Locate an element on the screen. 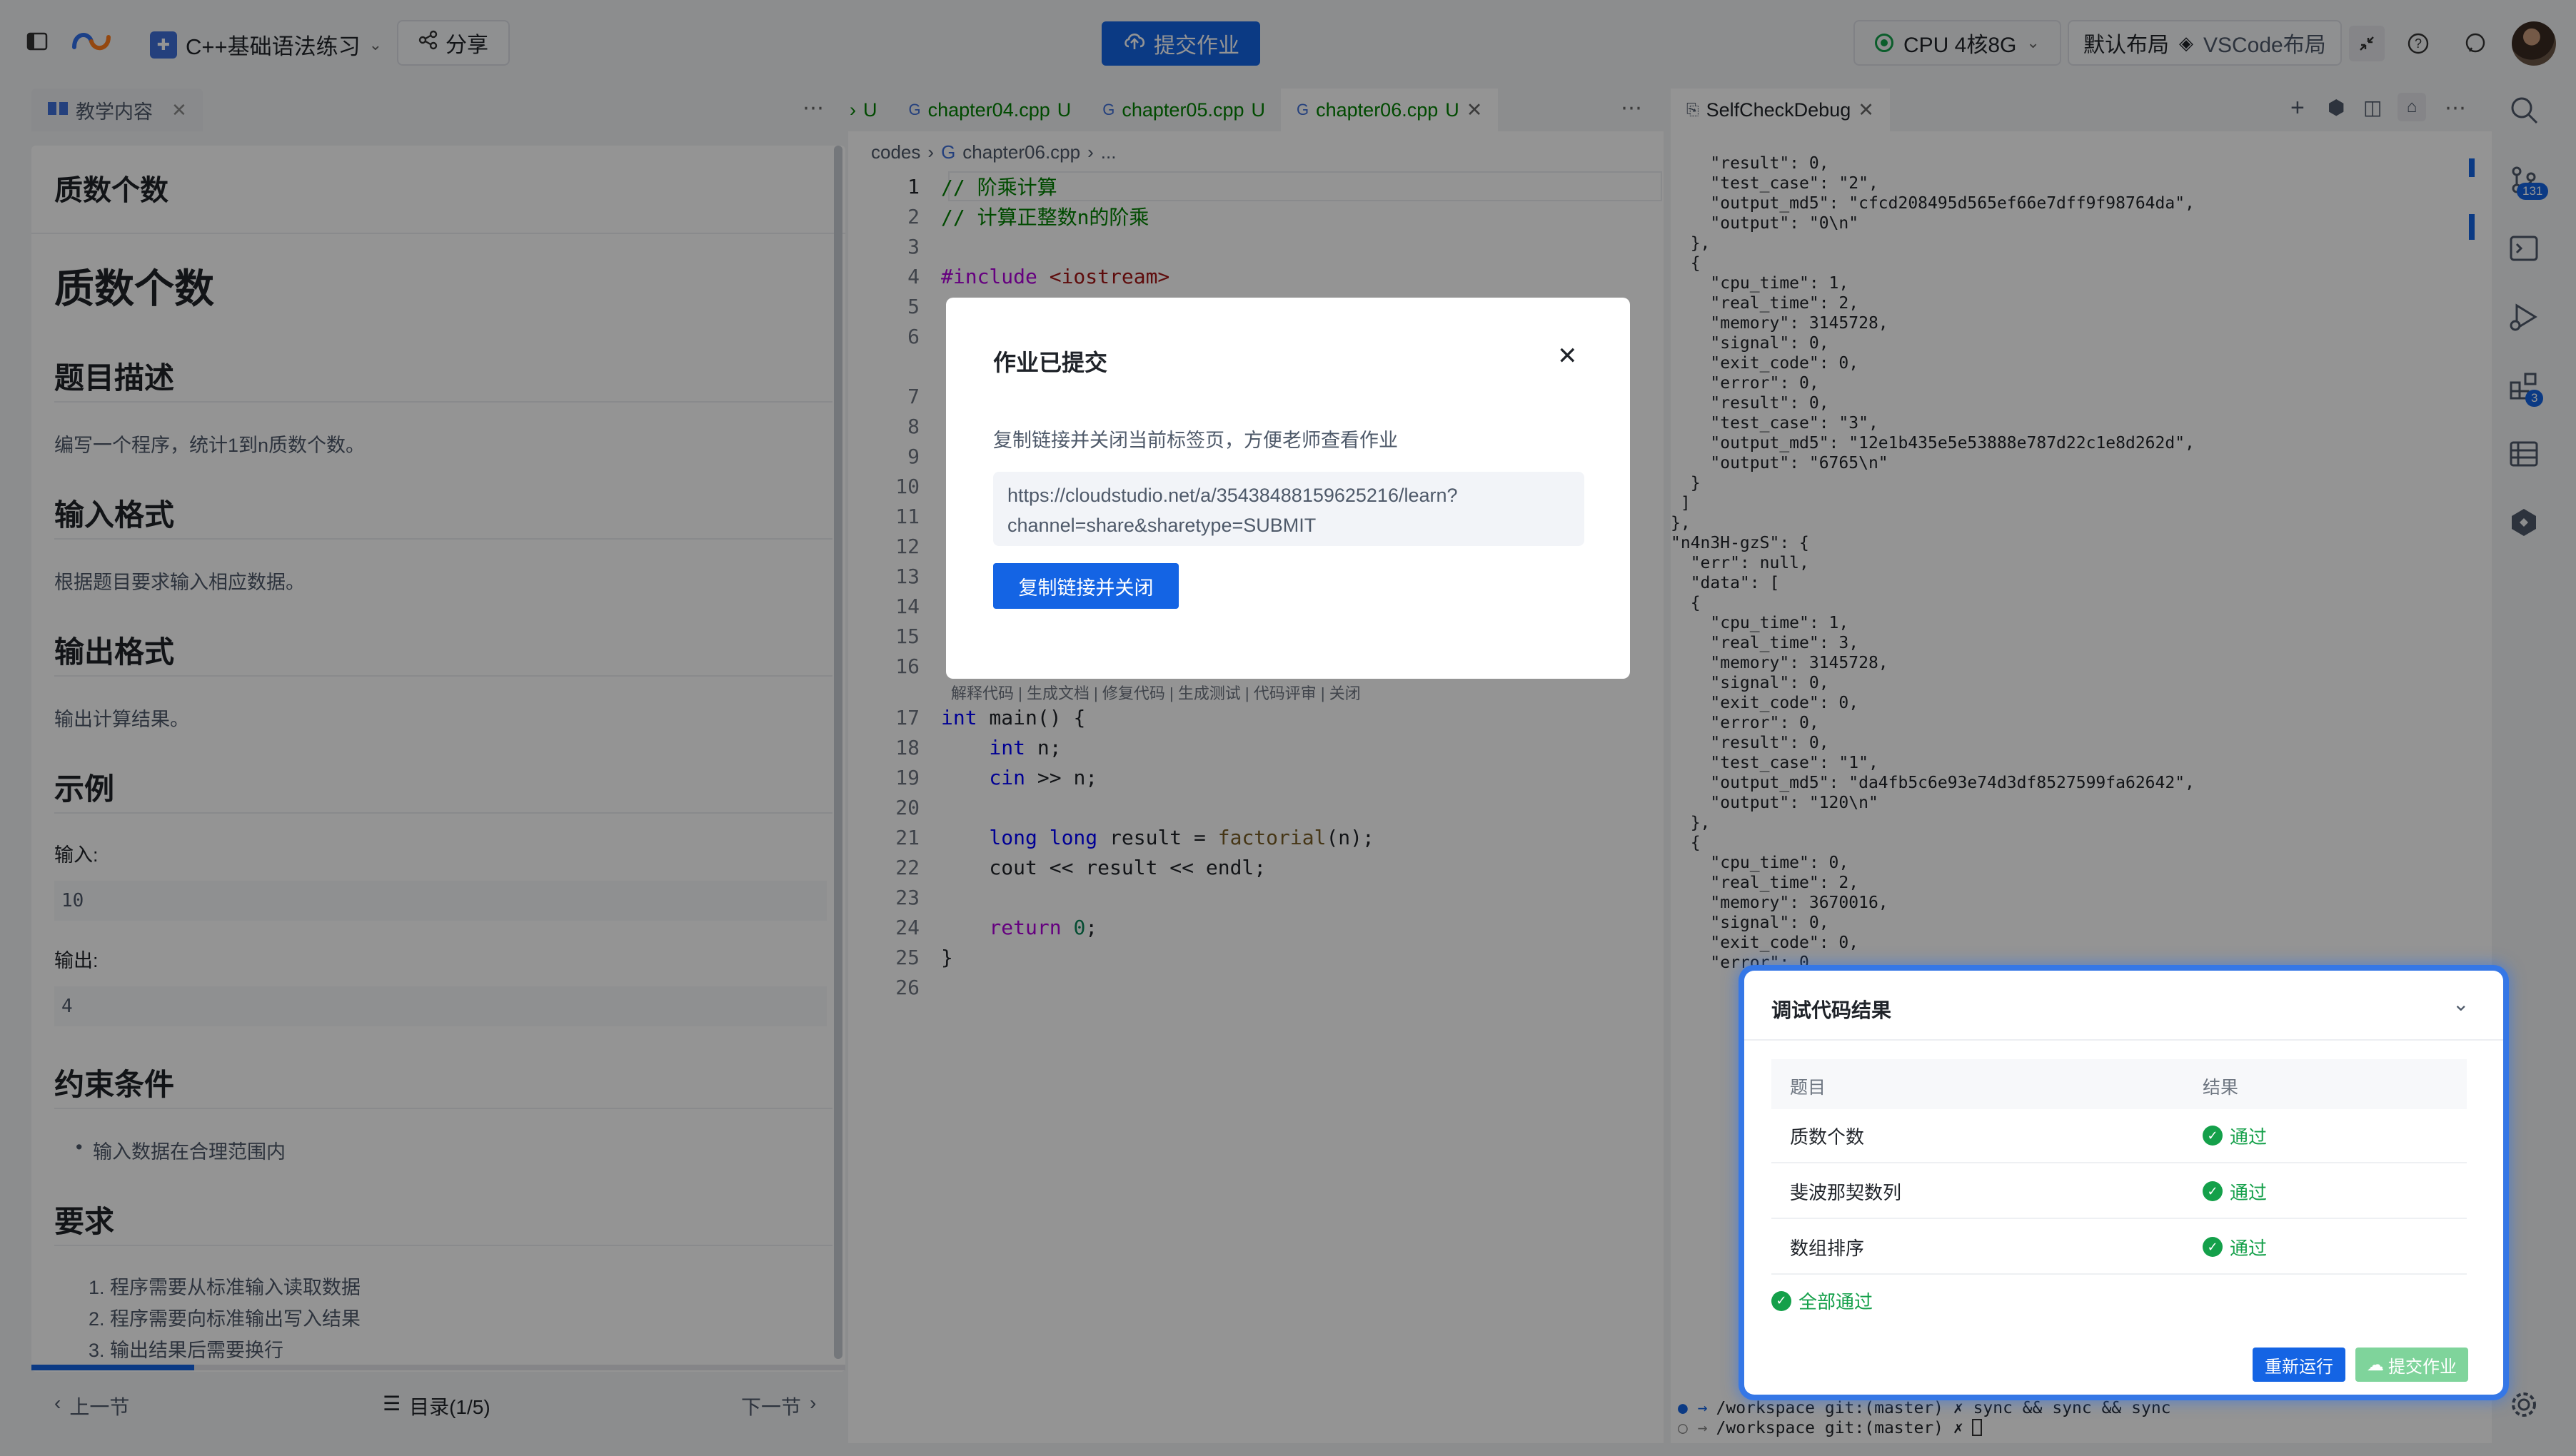 The width and height of the screenshot is (2576, 1456). copy-link-close-button: 复制链接并关闭 is located at coordinates (1086, 586).